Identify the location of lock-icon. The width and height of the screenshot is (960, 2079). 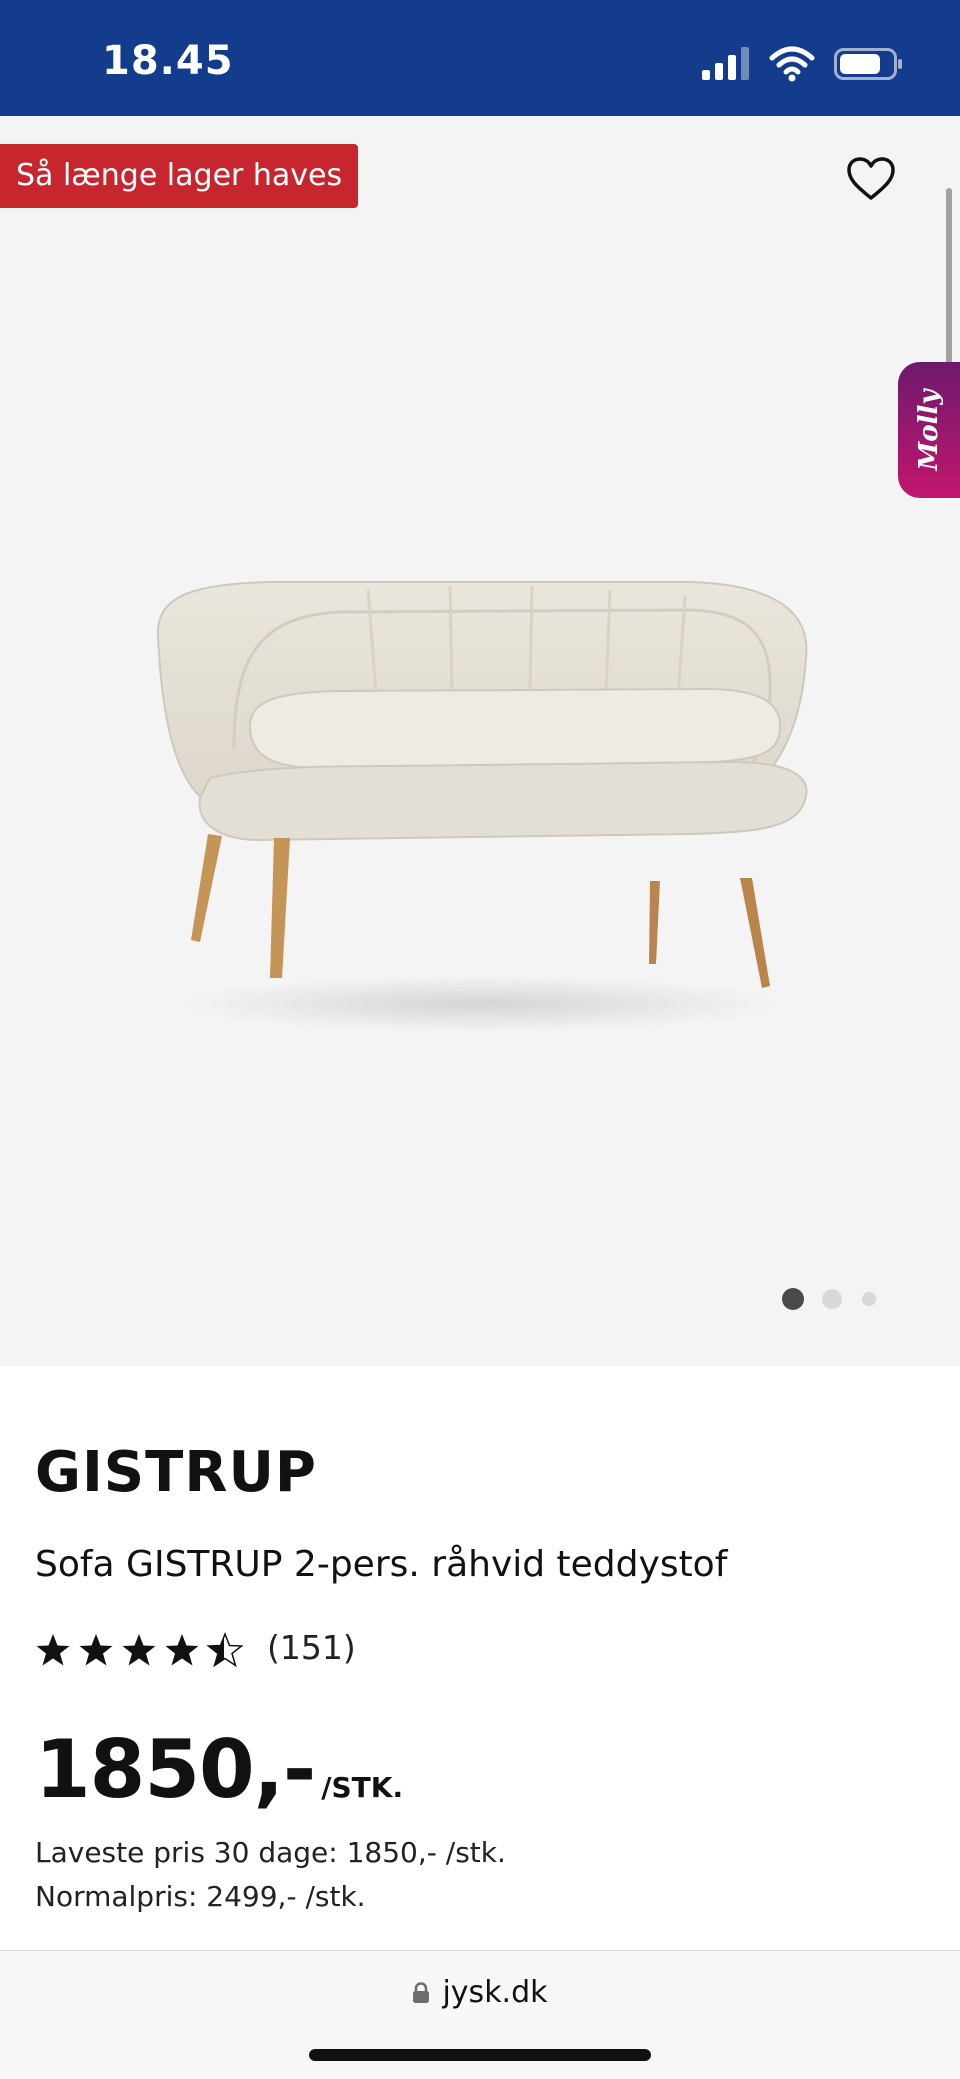
(421, 1992).